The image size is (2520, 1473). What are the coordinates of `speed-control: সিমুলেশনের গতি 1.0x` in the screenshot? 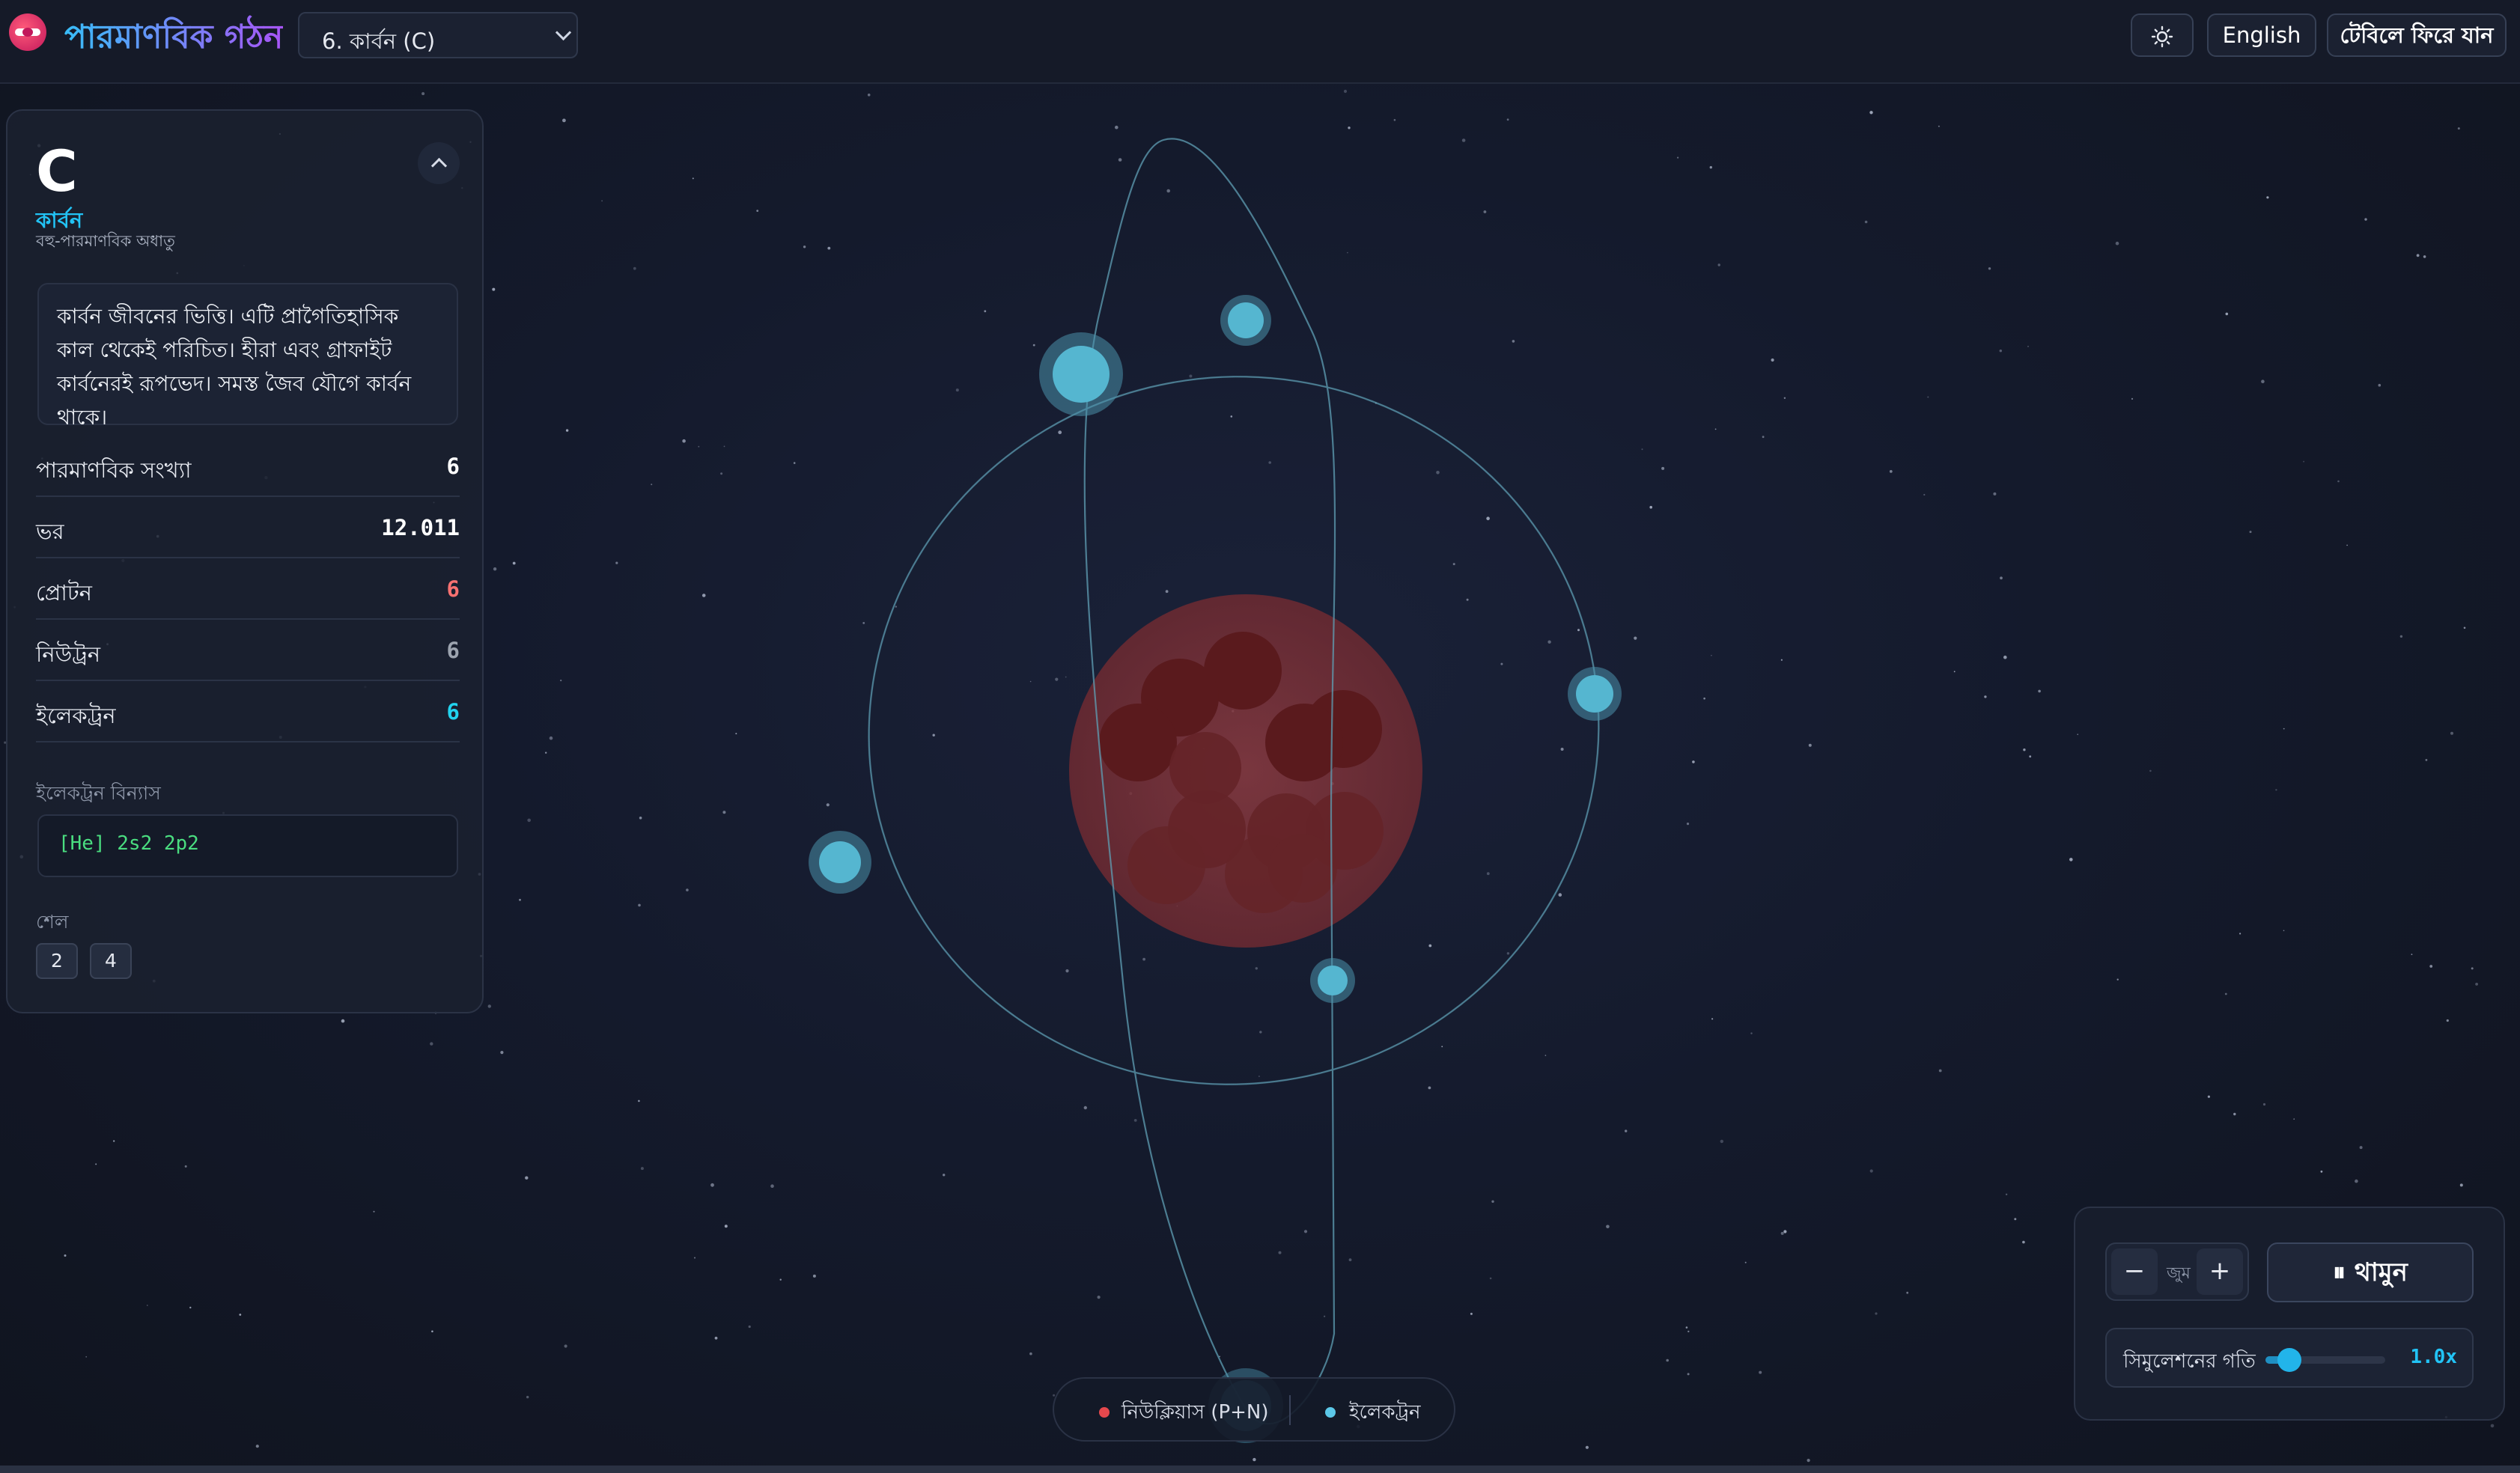 It's located at (2289, 1358).